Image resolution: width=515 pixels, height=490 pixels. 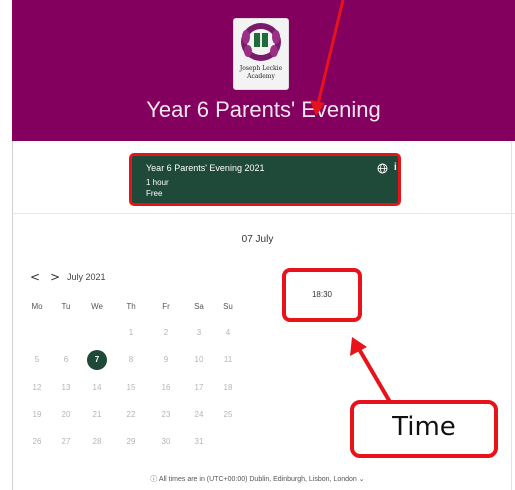 I want to click on annotation-callout-text: Time, so click(x=424, y=427).